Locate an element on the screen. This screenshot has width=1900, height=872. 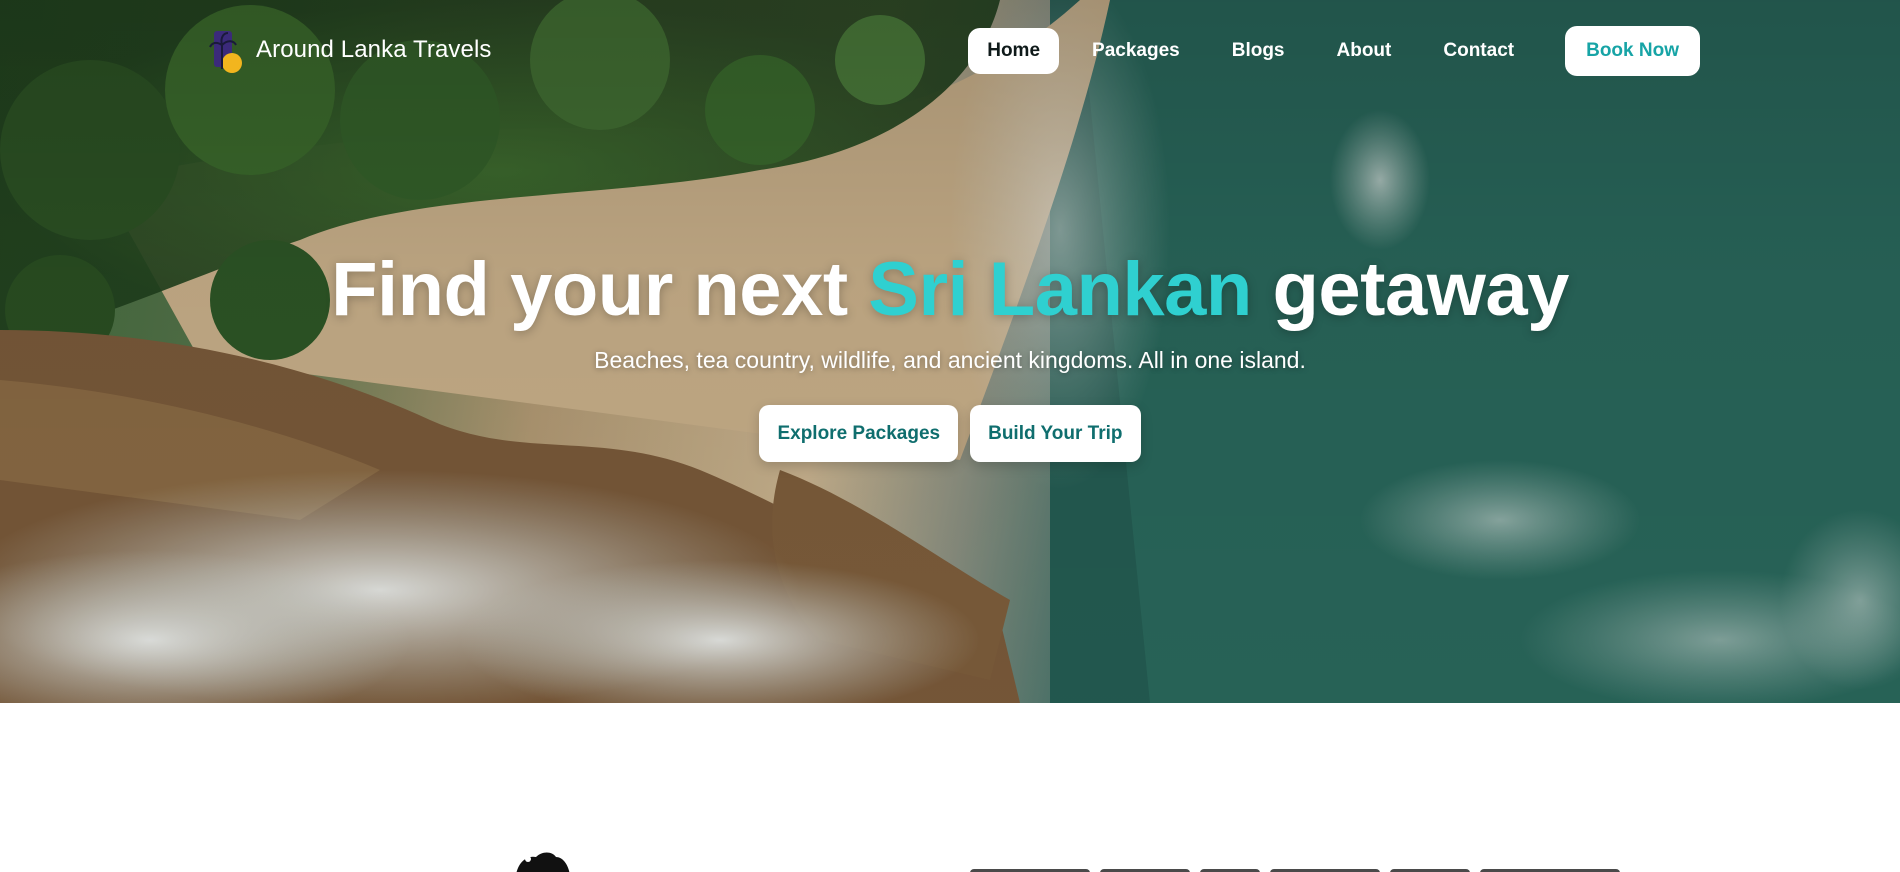
brand-name: Around Lanka Travels is located at coordinates (374, 49).